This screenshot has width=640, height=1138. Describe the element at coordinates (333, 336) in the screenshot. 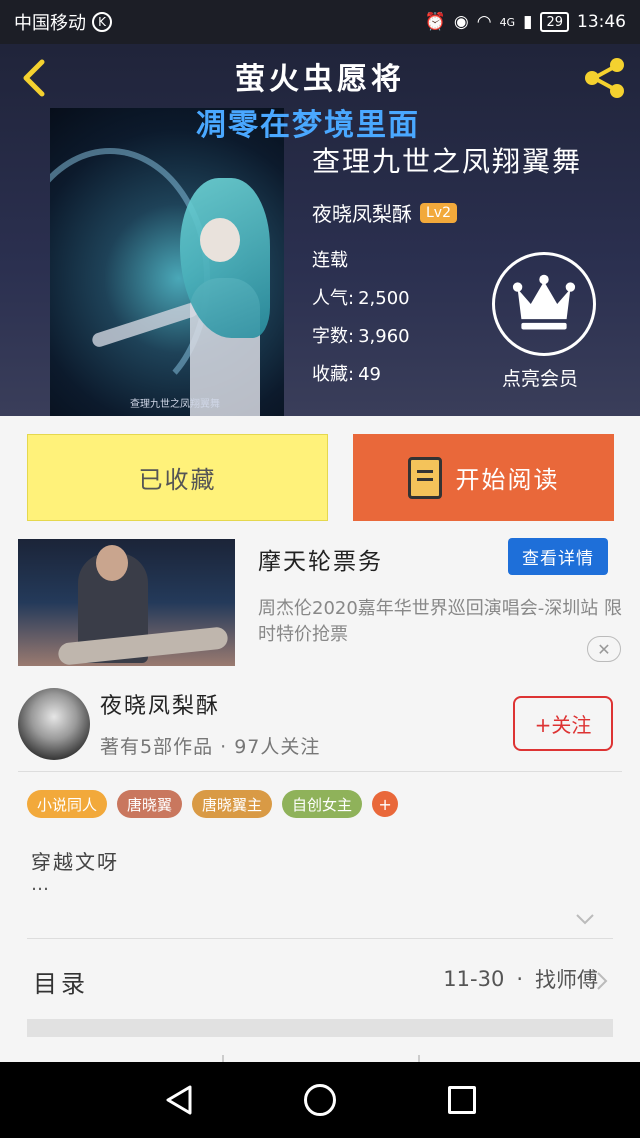

I see `wordcount-label: 字数:` at that location.